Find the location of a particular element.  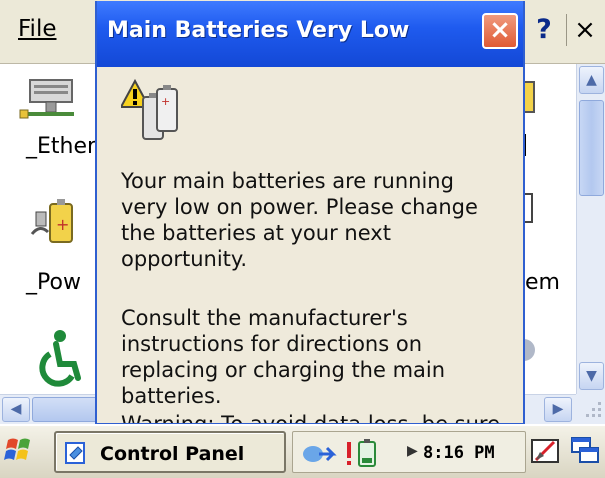

scroll-right-button: ▶ is located at coordinates (558, 409).